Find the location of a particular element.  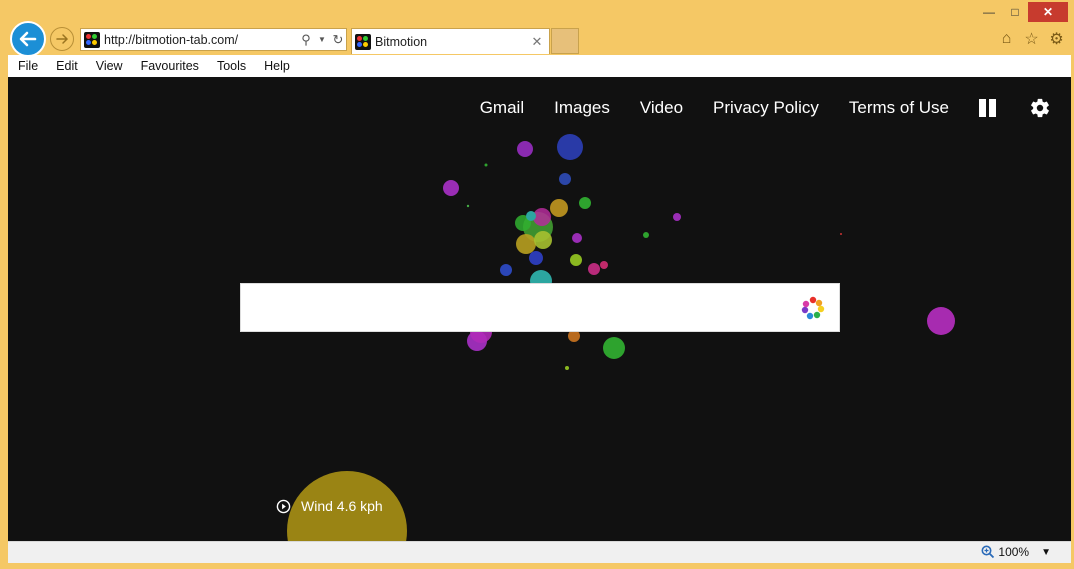

gear-icon: ⚙ is located at coordinates (1056, 38).